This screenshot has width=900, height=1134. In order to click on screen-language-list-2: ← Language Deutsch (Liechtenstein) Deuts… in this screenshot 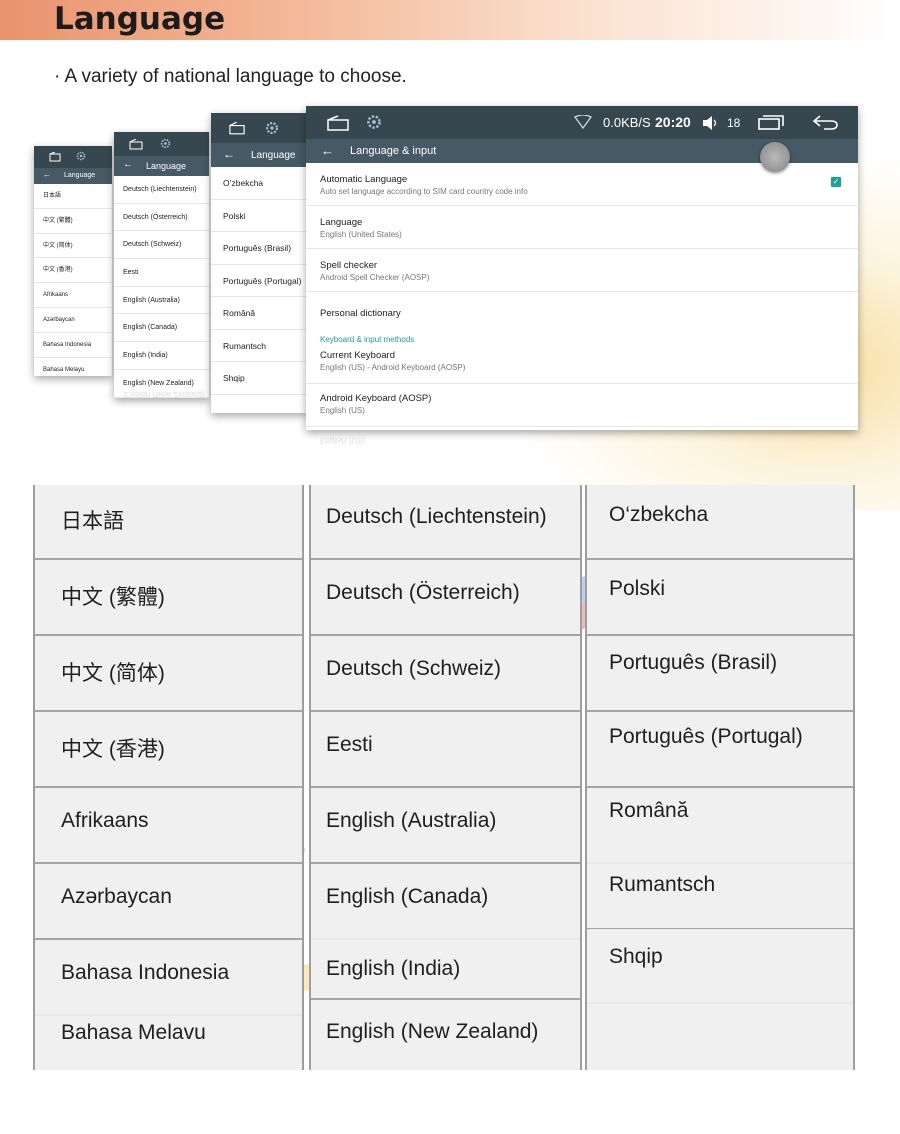, I will do `click(161, 265)`.